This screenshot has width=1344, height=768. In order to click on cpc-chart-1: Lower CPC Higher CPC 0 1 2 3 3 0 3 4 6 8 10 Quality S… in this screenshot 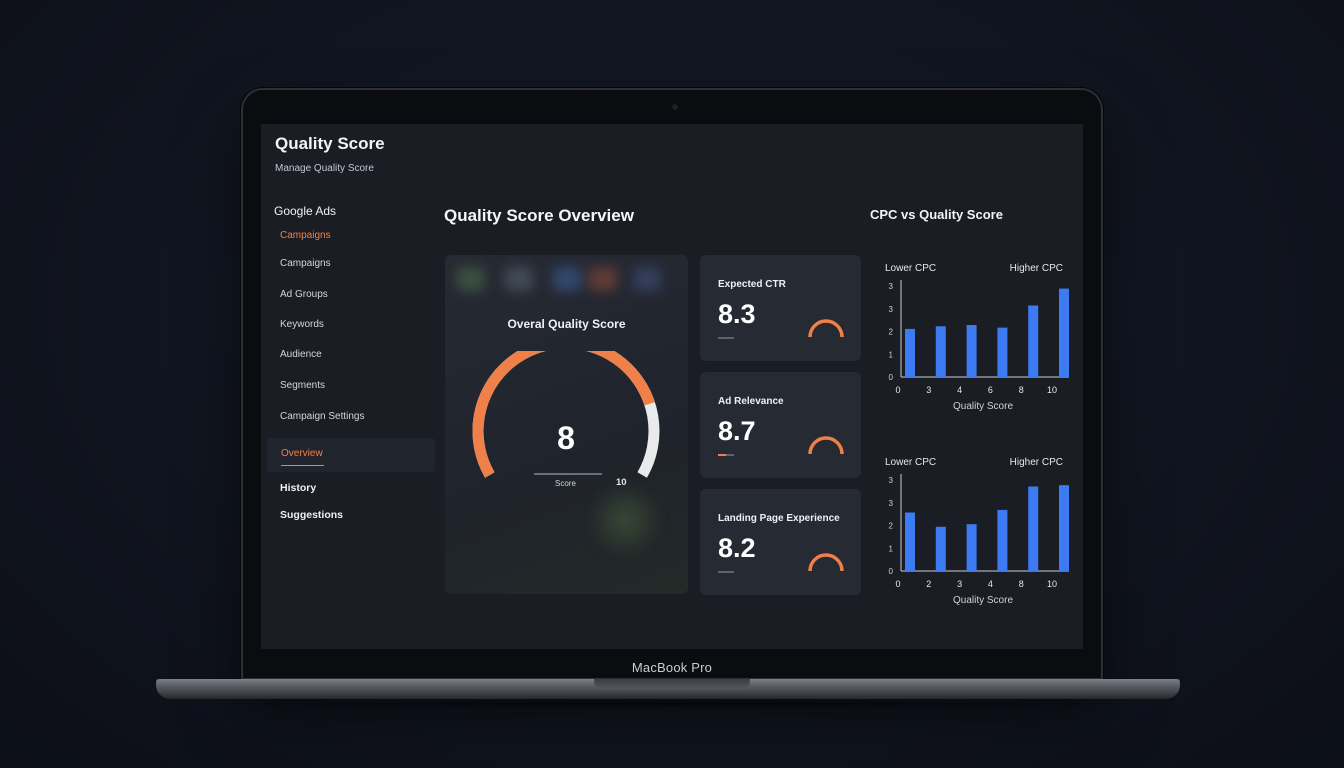, I will do `click(977, 337)`.